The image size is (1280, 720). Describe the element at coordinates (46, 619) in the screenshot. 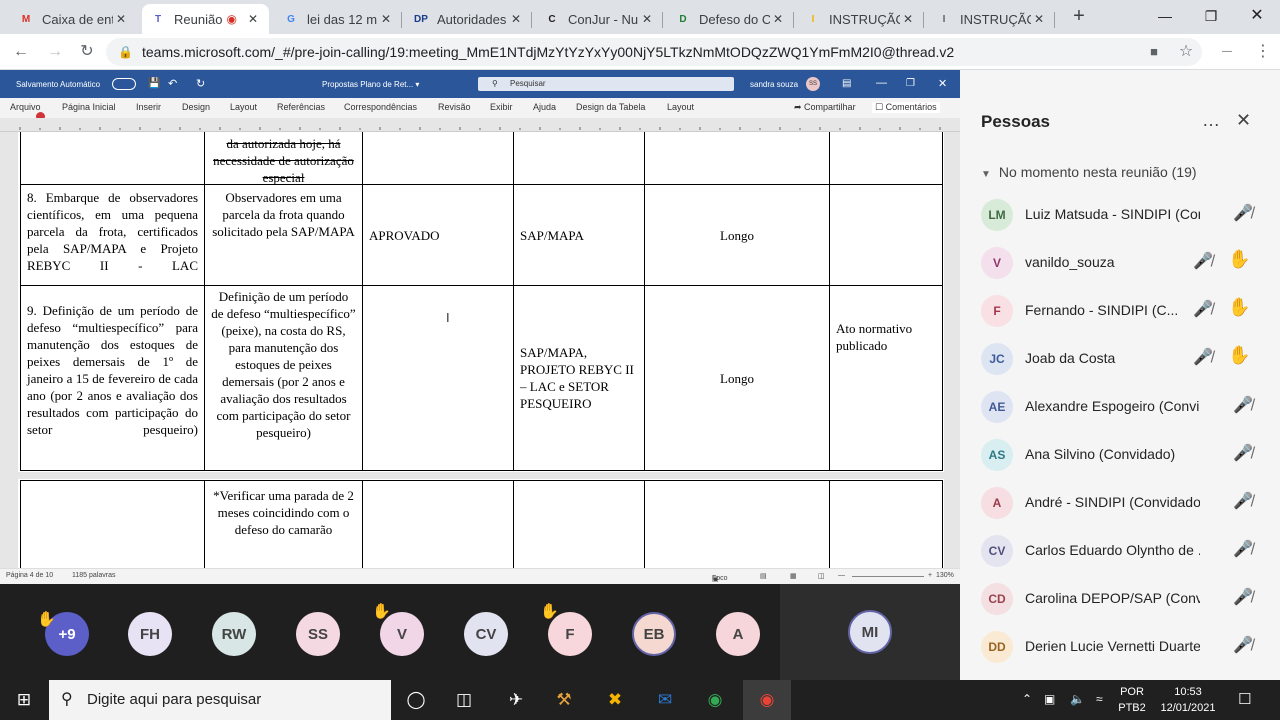

I see `raised-hand-icon: ✋` at that location.